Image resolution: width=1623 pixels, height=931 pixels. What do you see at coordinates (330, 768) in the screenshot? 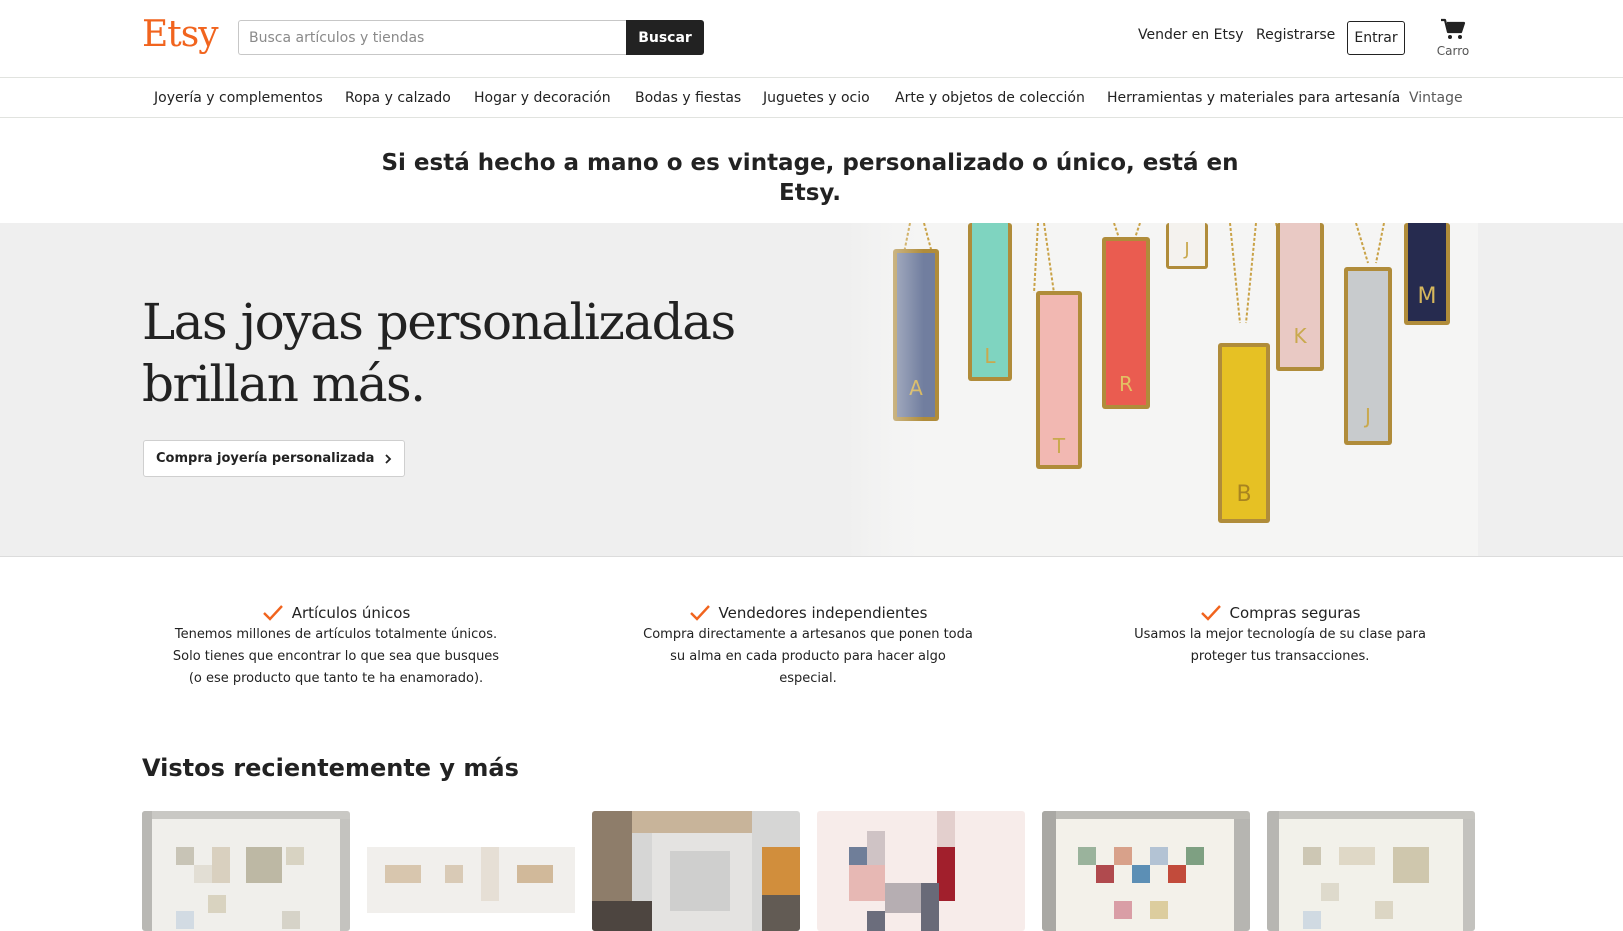
I see `recently-viewed-title: Vistos recientemente y más` at bounding box center [330, 768].